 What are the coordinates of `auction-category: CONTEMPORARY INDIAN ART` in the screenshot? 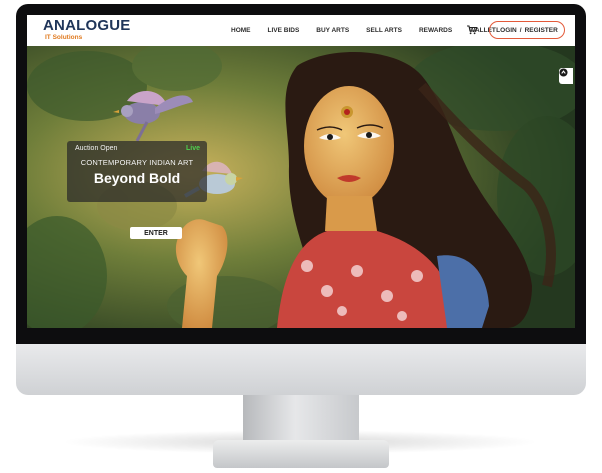 It's located at (137, 162).